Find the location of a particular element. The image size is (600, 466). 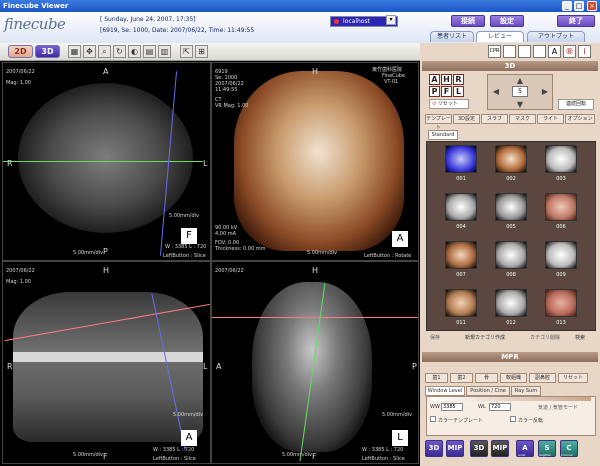

rotate-up-icon: ▲ is located at coordinates (520, 80).